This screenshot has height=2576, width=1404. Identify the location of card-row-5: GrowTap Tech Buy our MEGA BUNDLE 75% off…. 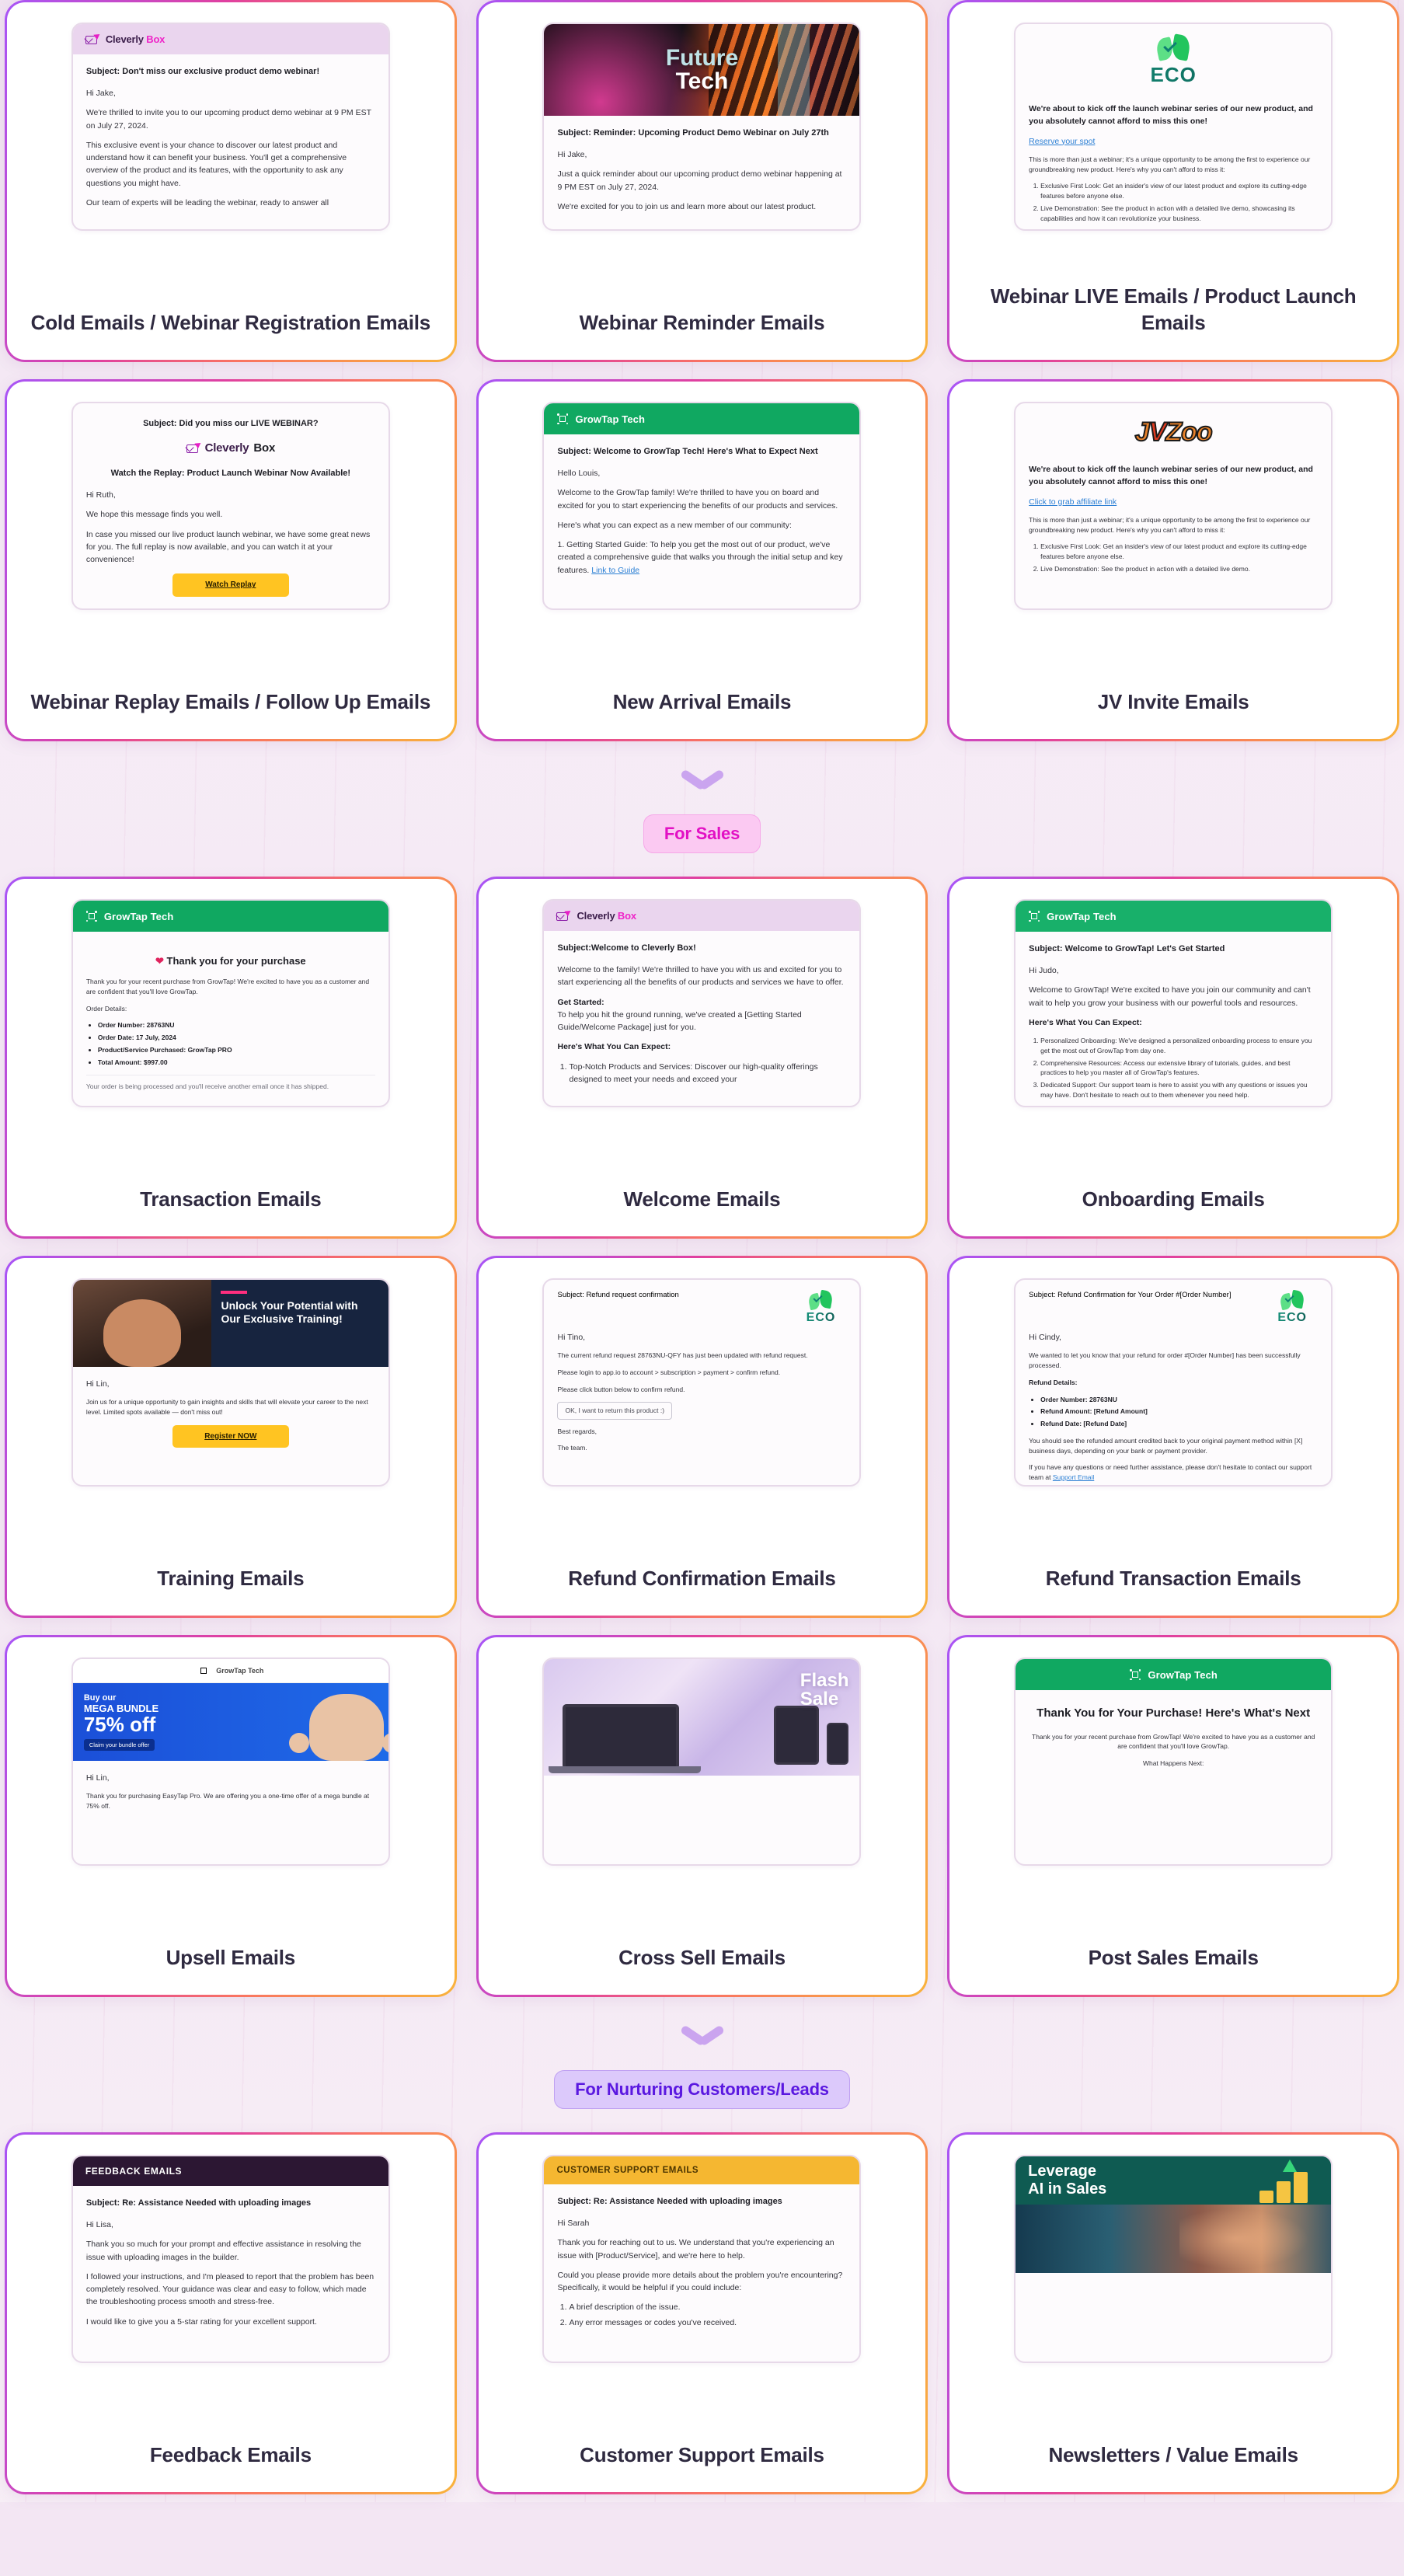
(702, 1816).